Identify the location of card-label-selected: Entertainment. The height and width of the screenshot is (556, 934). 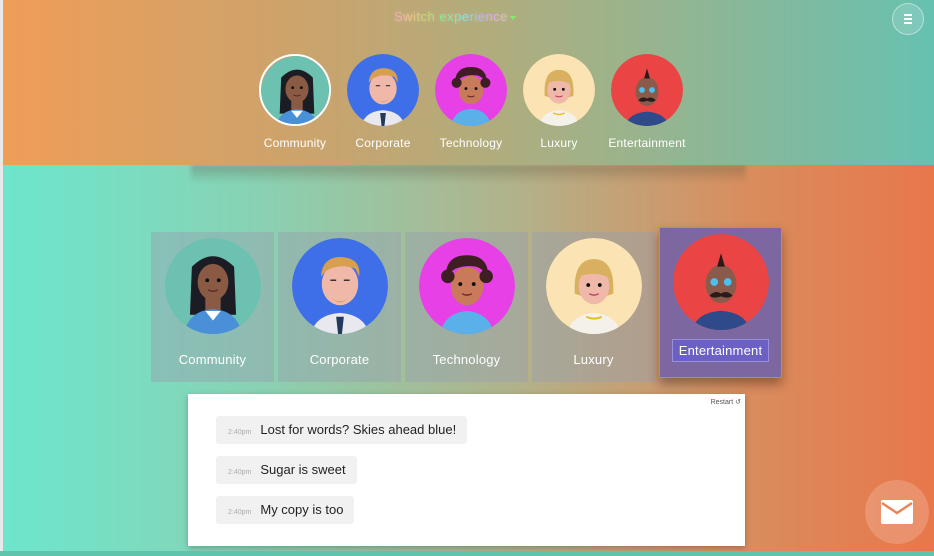
(720, 350).